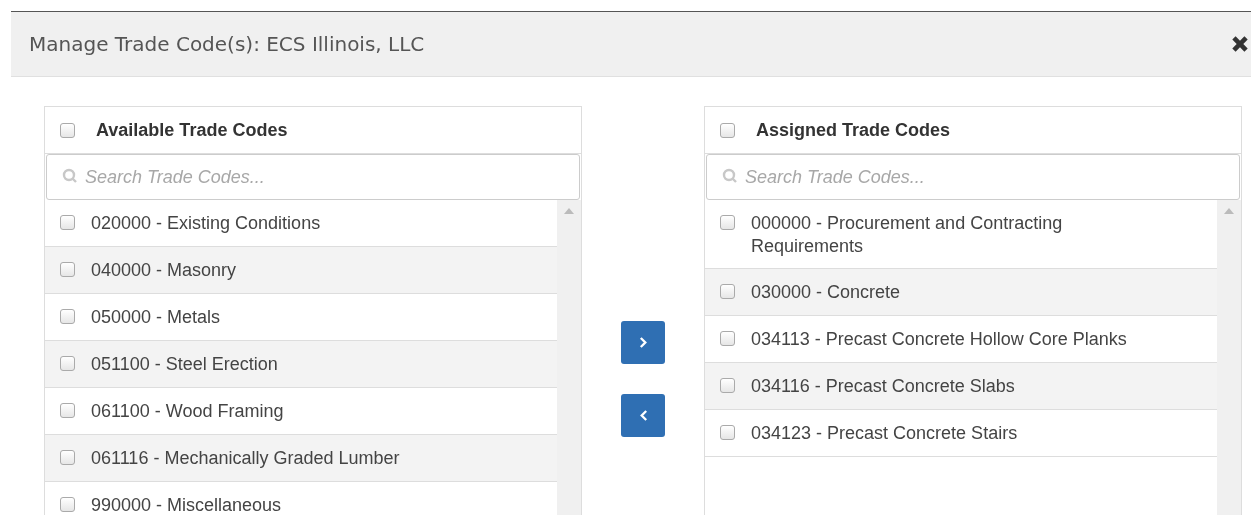 The height and width of the screenshot is (515, 1251). Describe the element at coordinates (164, 270) in the screenshot. I see `item-label: 040000 - Masonry` at that location.